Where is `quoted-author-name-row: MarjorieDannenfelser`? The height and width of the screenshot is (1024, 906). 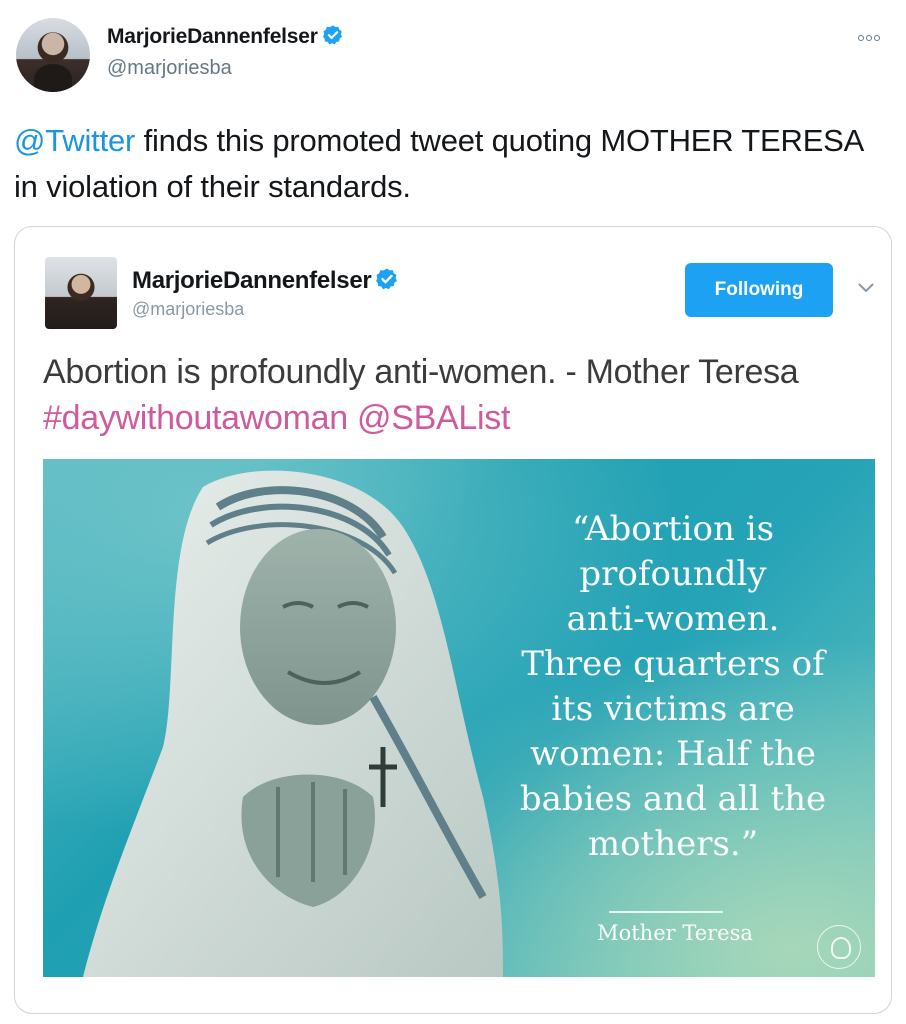
quoted-author-name-row: MarjorieDannenfelser is located at coordinates (265, 281).